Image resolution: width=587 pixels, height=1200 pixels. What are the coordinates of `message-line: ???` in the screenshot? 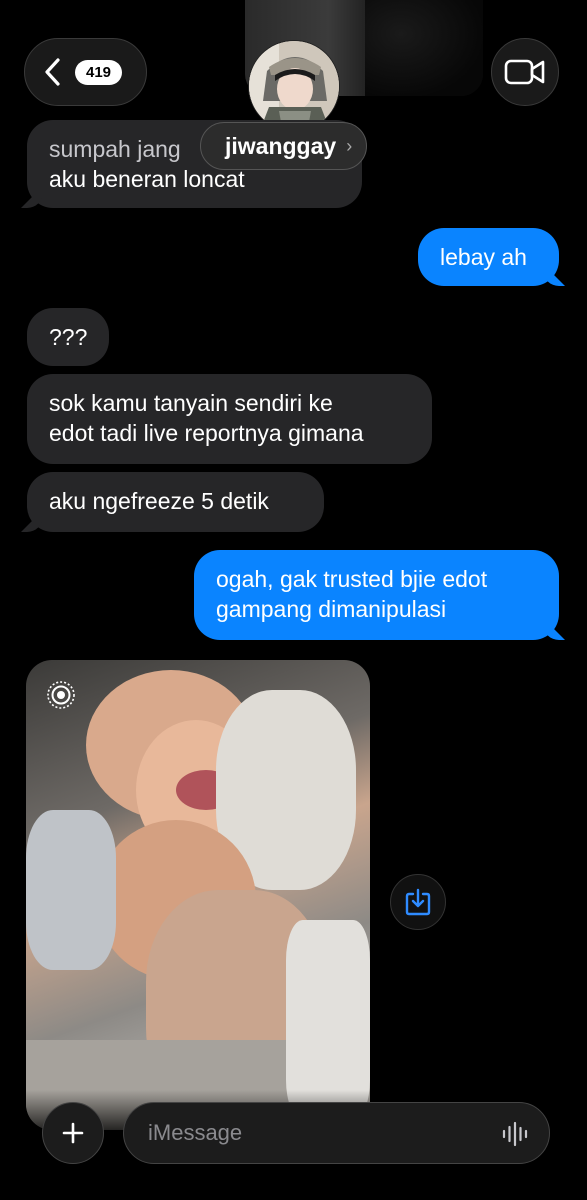 It's located at (68, 337).